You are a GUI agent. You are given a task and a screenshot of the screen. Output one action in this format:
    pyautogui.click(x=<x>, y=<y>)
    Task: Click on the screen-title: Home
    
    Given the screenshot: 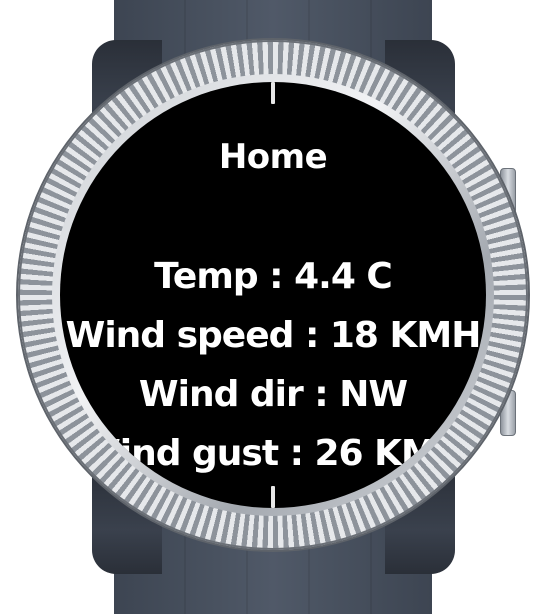 What is the action you would take?
    pyautogui.click(x=273, y=157)
    